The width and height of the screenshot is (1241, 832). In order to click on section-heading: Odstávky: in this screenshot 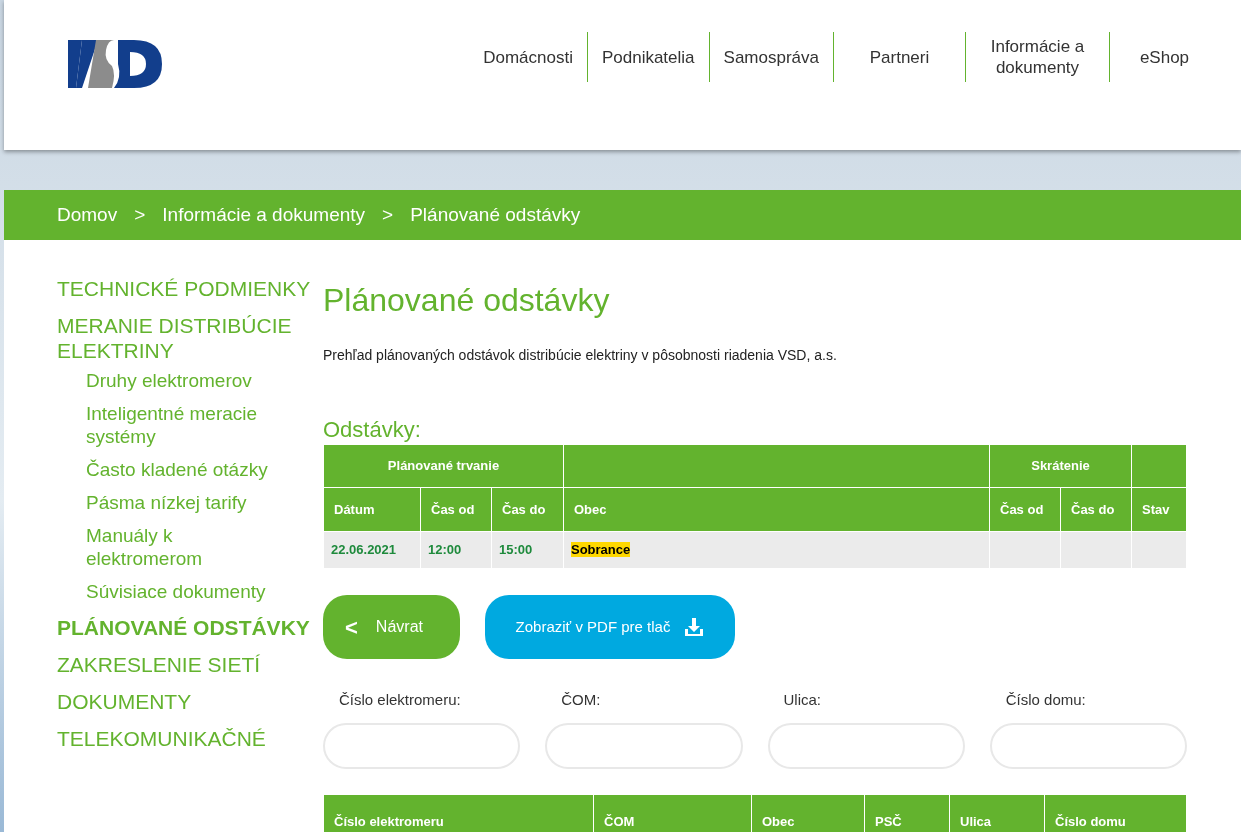, I will do `click(372, 430)`.